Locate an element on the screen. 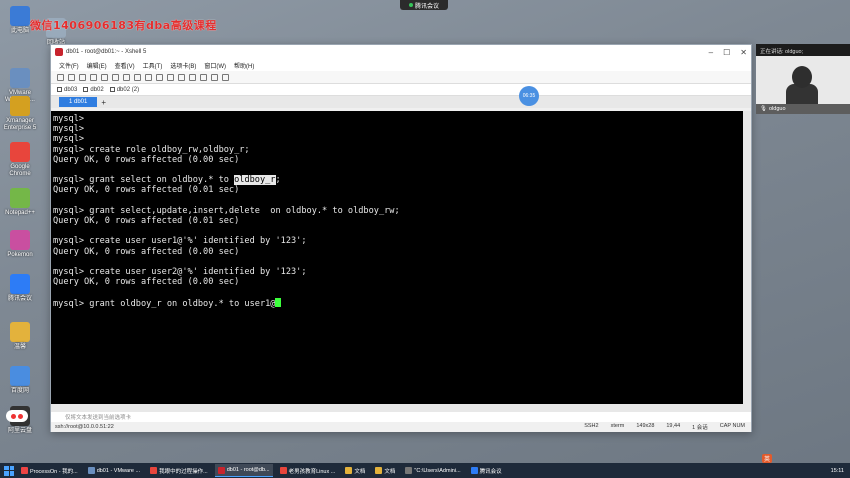 The width and height of the screenshot is (850, 478). ime-floating-bar: 英 is located at coordinates (767, 458).